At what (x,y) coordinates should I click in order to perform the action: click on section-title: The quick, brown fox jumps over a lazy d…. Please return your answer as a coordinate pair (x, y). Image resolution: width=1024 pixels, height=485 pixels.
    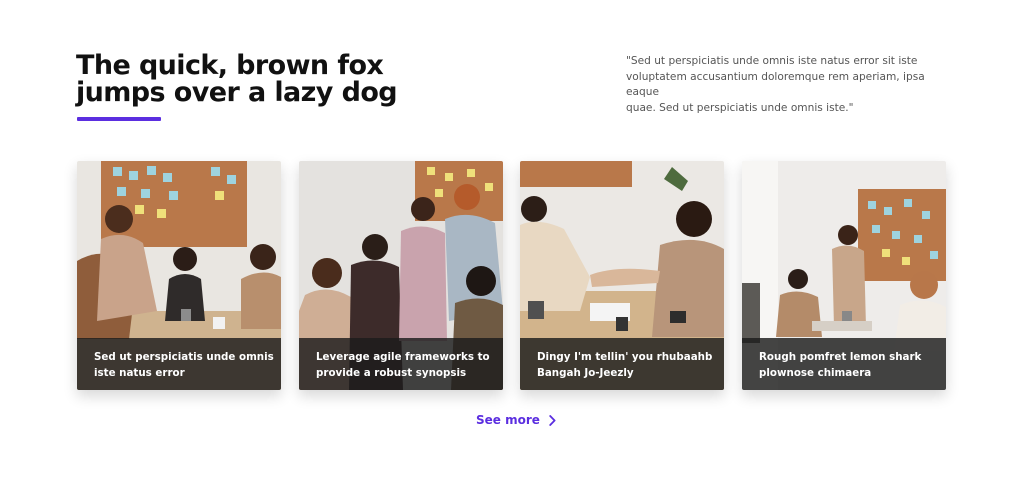
    Looking at the image, I should click on (246, 79).